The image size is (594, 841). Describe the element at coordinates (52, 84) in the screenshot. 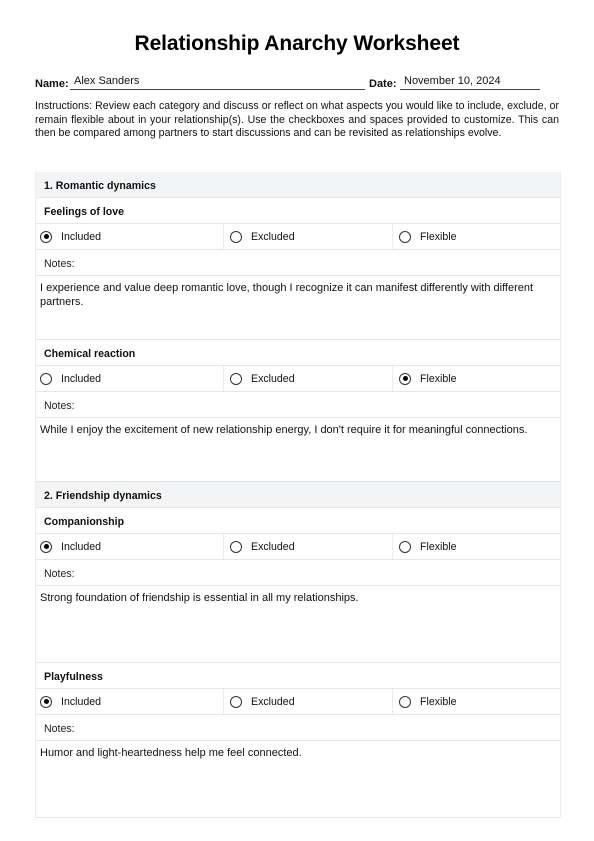

I see `name-label: Name:` at that location.